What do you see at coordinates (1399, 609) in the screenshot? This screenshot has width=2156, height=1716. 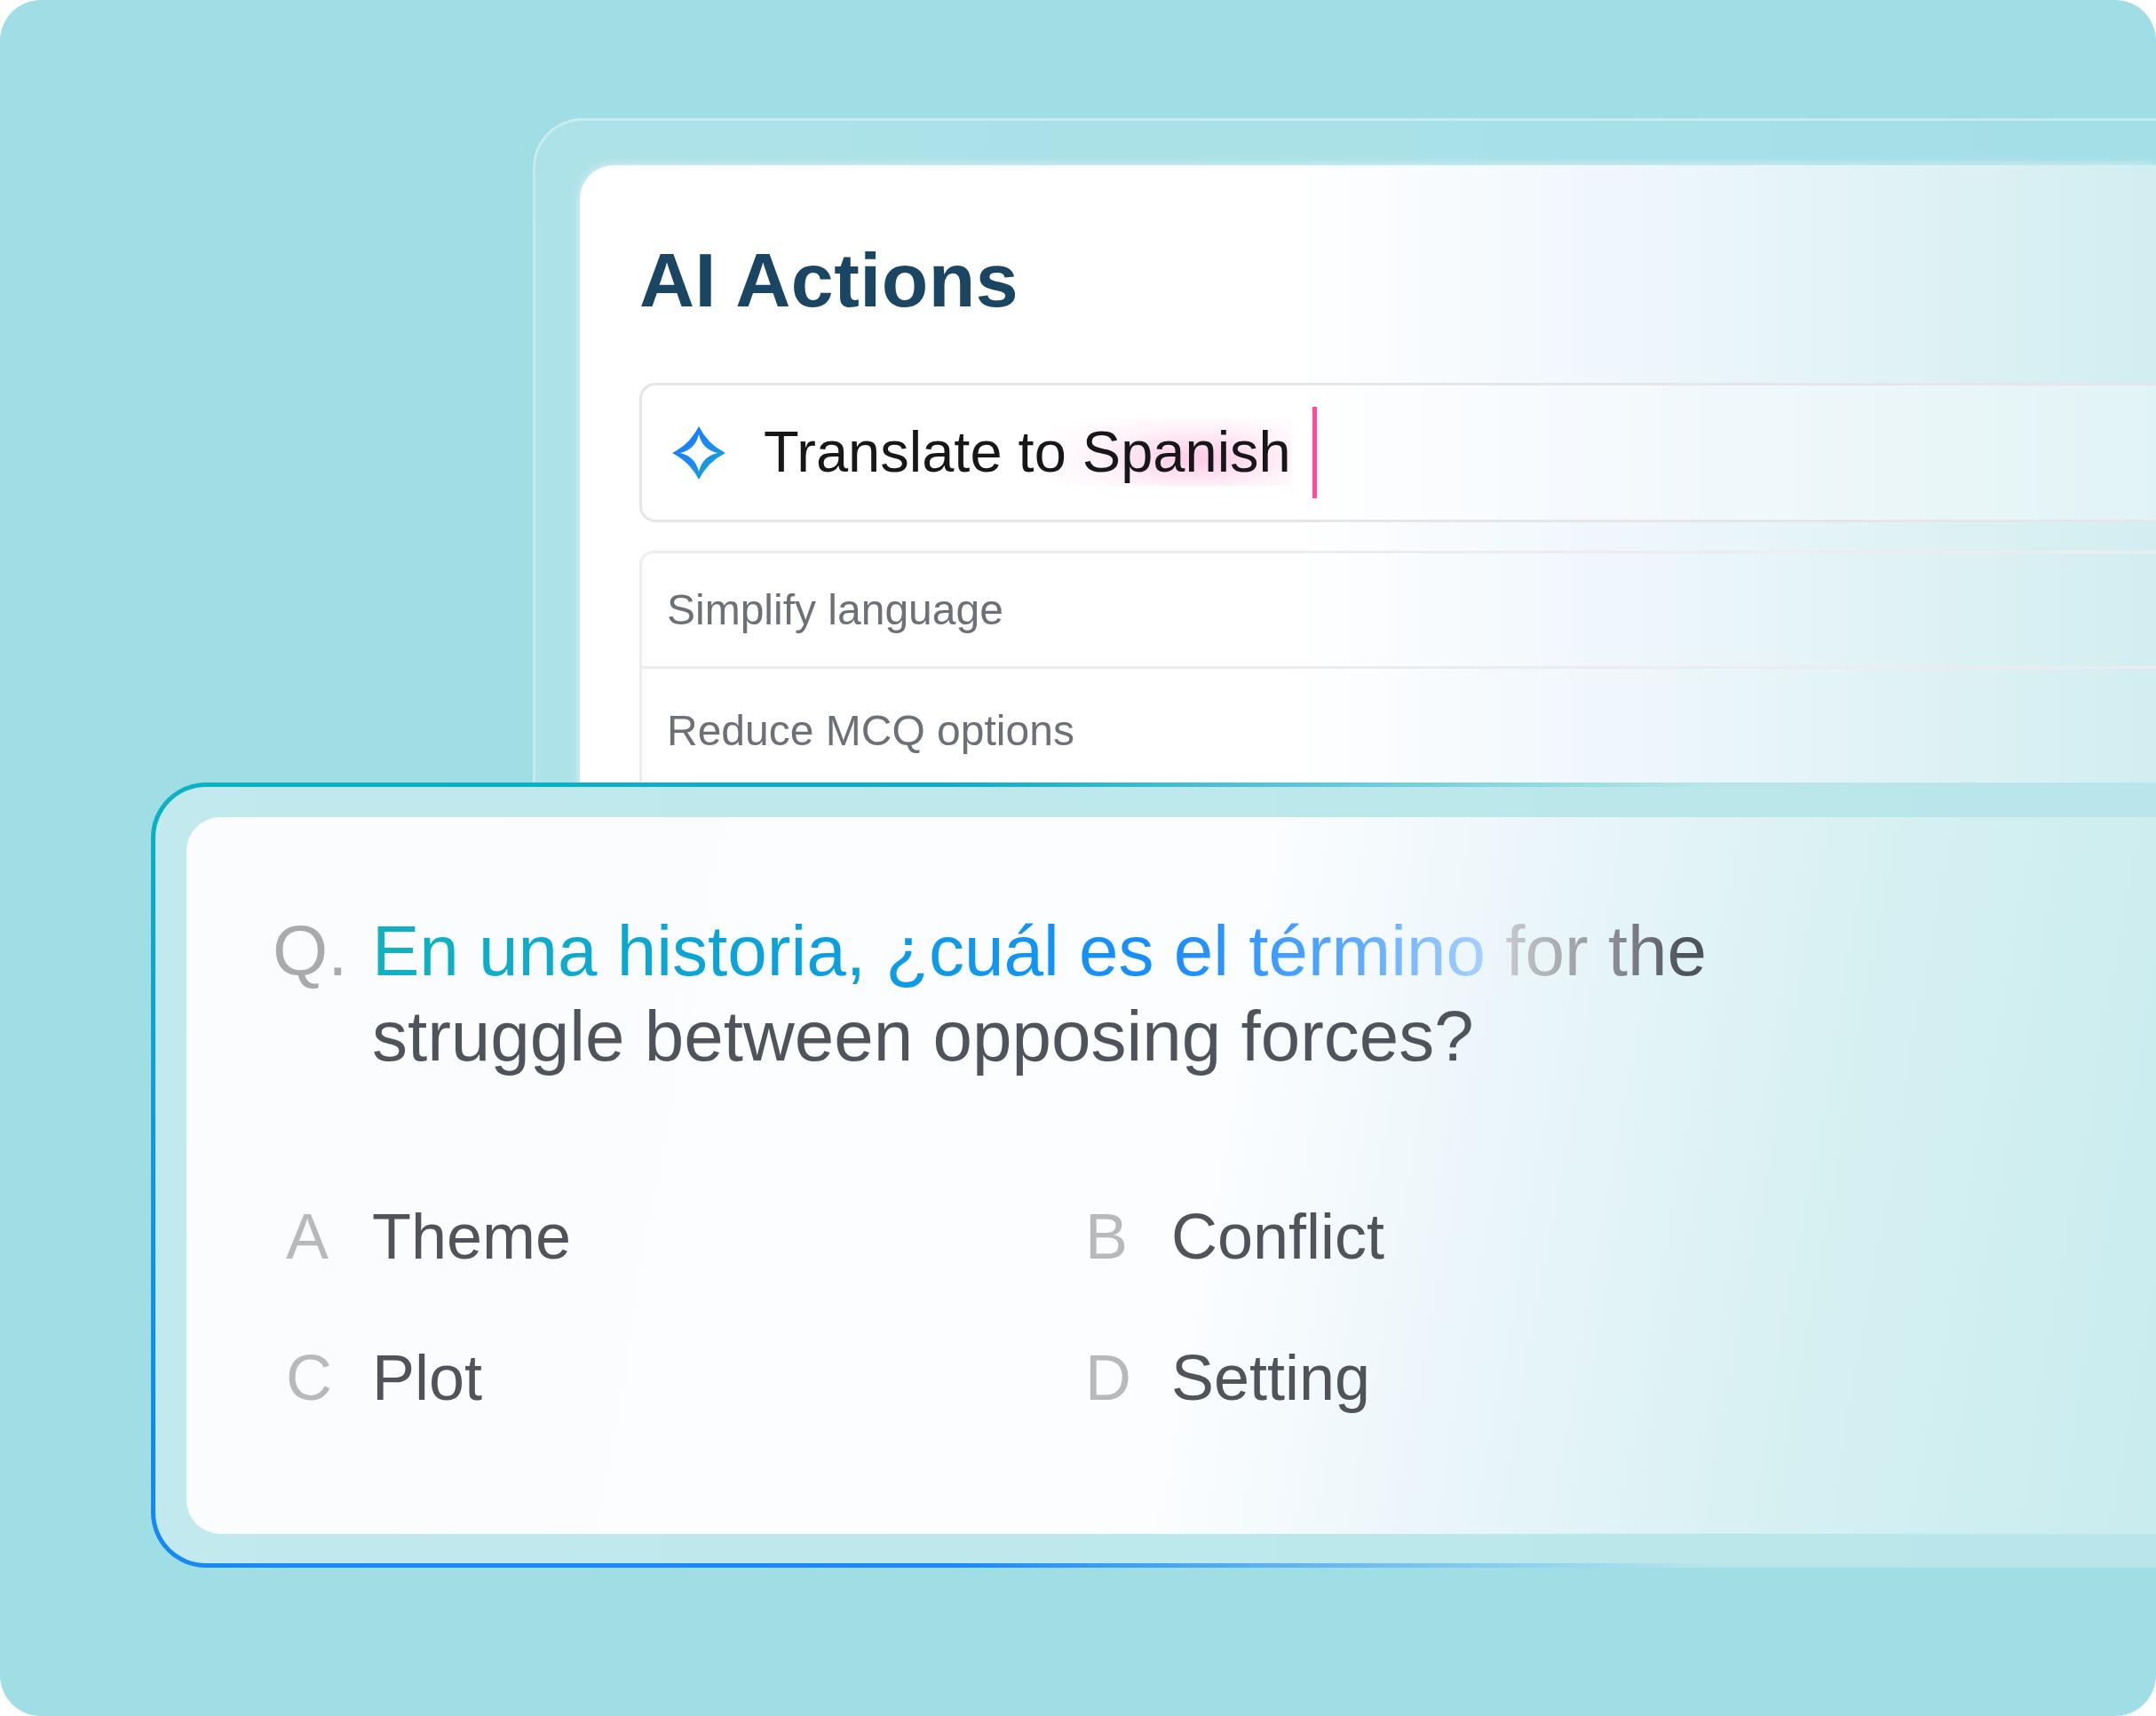 I see `action-option: Simplify language` at bounding box center [1399, 609].